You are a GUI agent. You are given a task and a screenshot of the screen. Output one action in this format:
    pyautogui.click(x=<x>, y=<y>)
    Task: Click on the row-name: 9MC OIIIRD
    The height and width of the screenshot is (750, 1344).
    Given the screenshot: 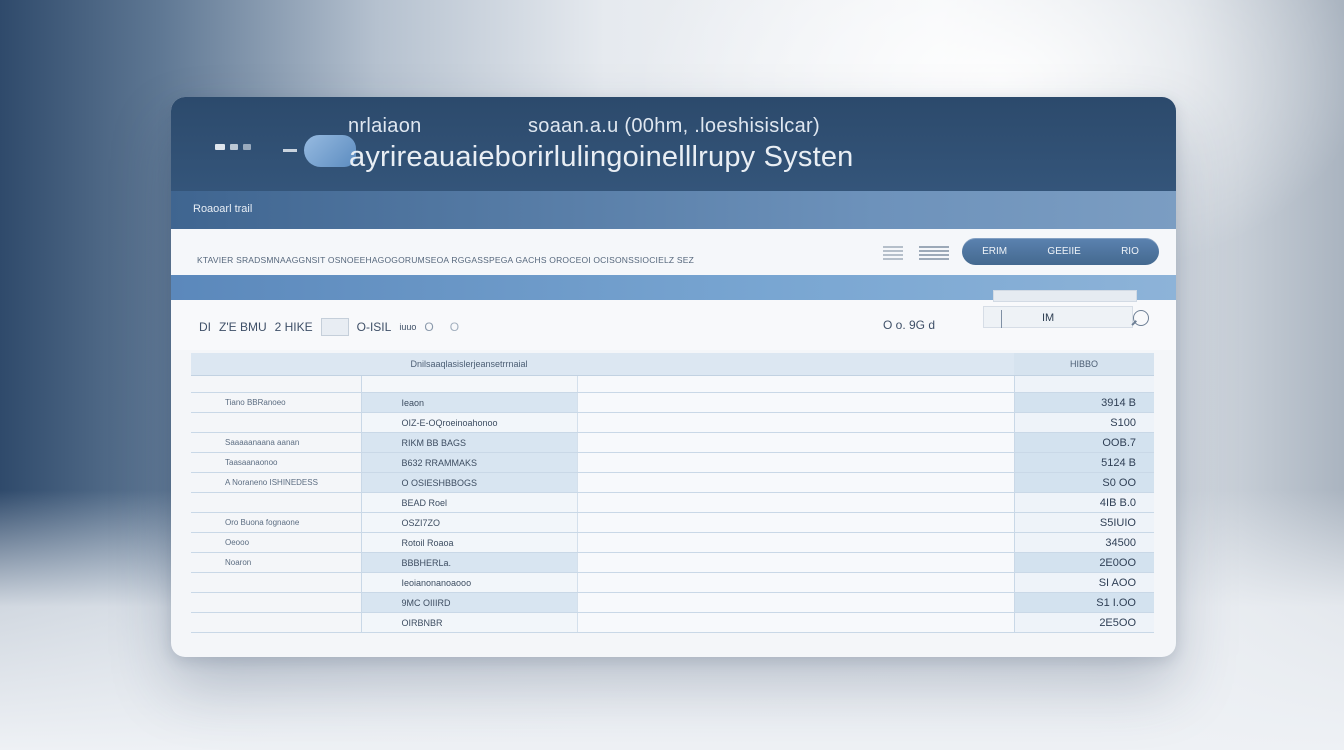 What is the action you would take?
    pyautogui.click(x=469, y=602)
    